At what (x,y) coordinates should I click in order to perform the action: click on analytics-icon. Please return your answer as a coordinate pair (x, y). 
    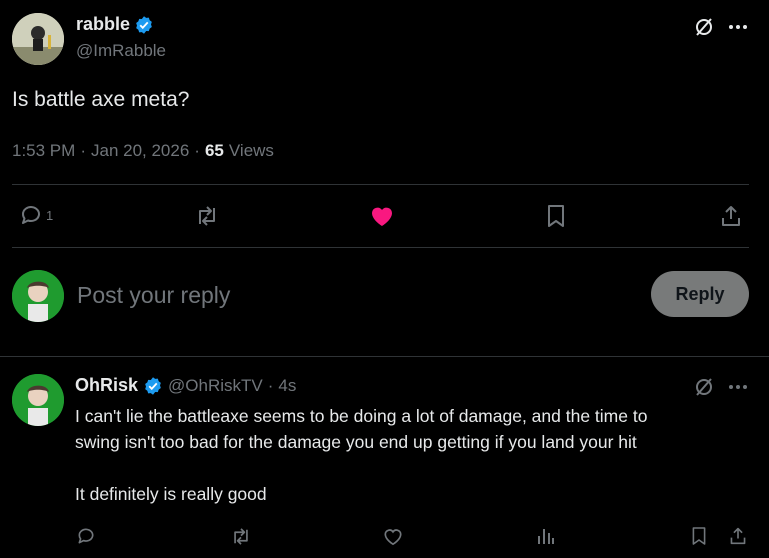
    Looking at the image, I should click on (546, 536).